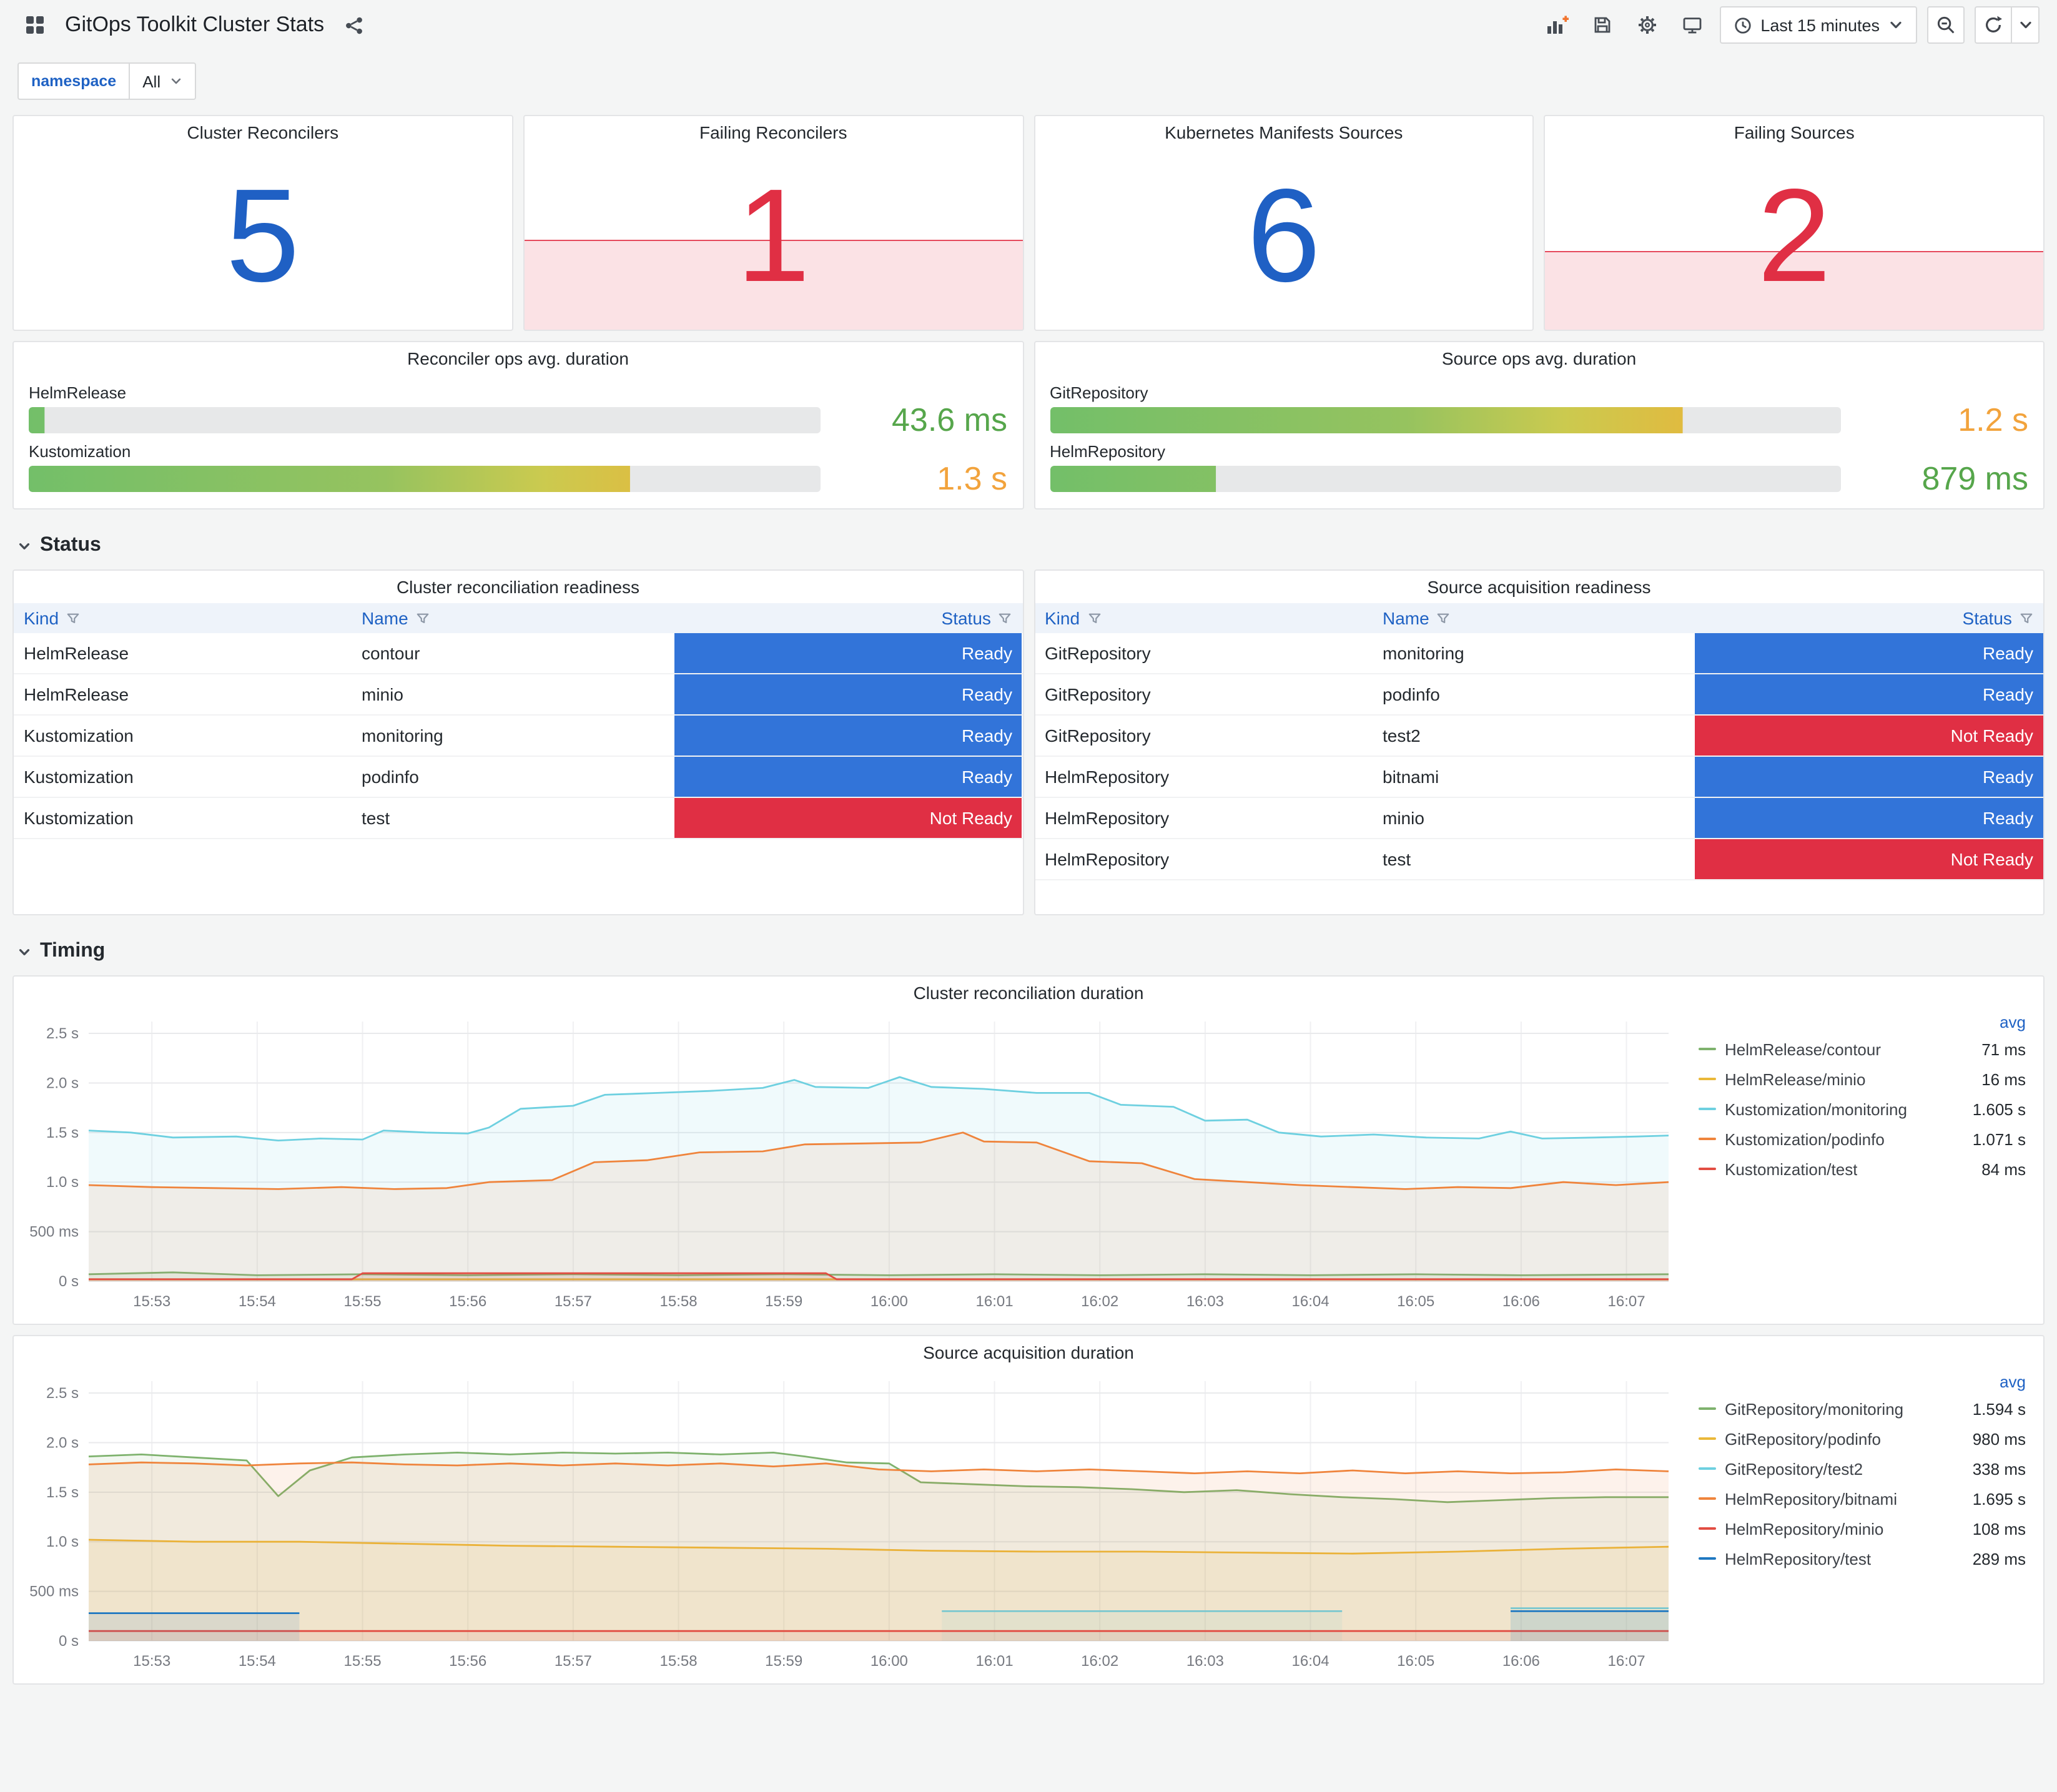  I want to click on legend-series-name: GitRepository/podinfo, so click(1803, 1438).